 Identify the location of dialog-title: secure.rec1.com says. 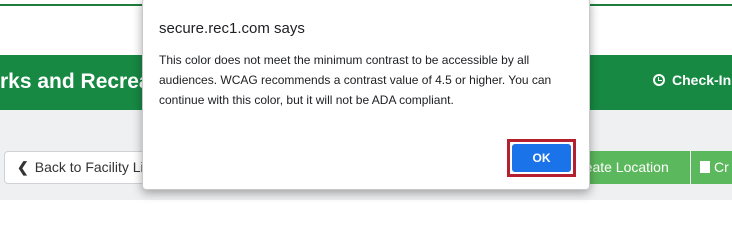
(232, 28).